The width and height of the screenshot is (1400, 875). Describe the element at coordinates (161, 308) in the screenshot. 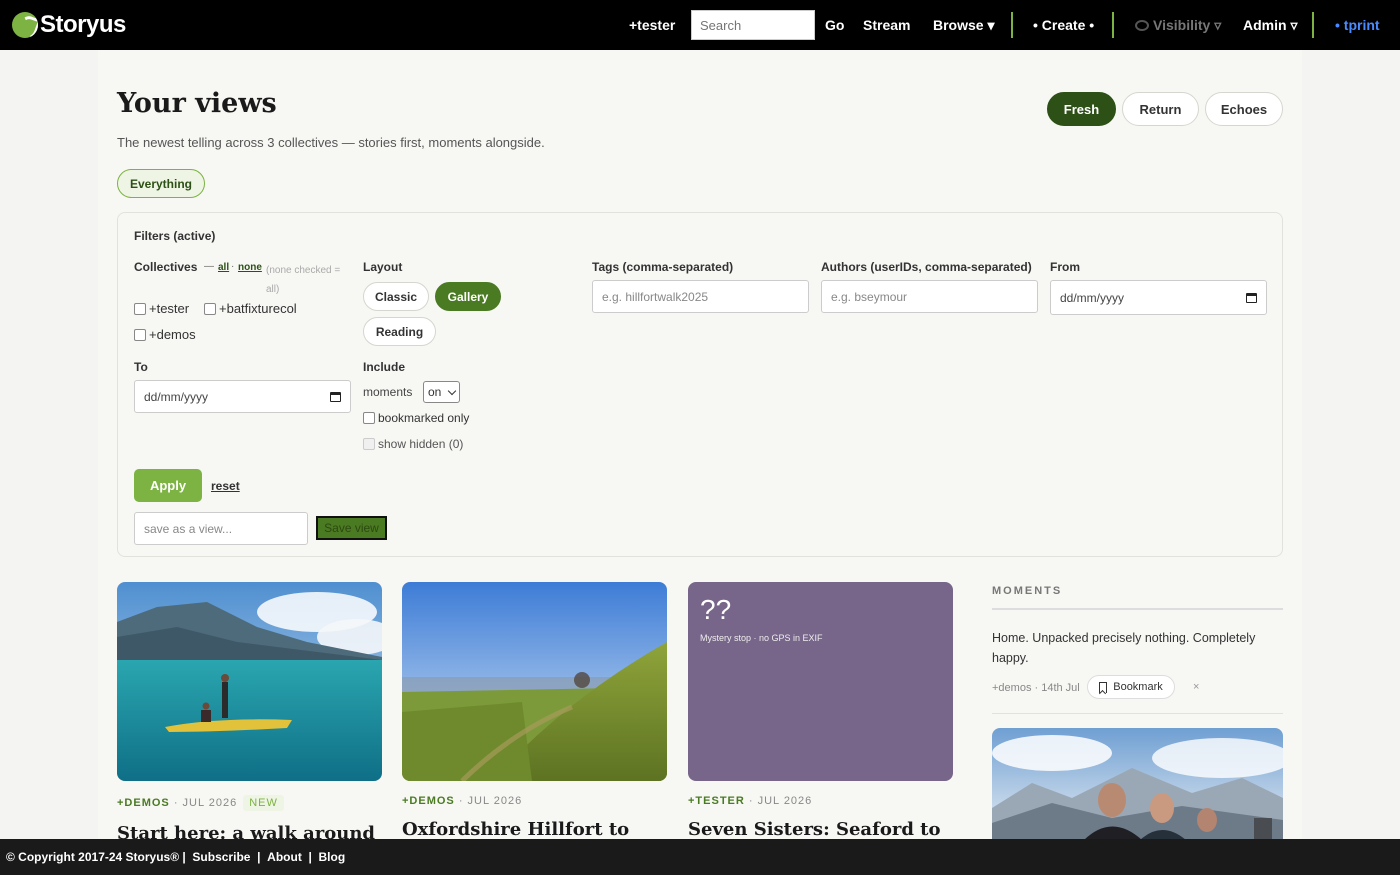

I see `collective-checkbox-tester: +tester` at that location.